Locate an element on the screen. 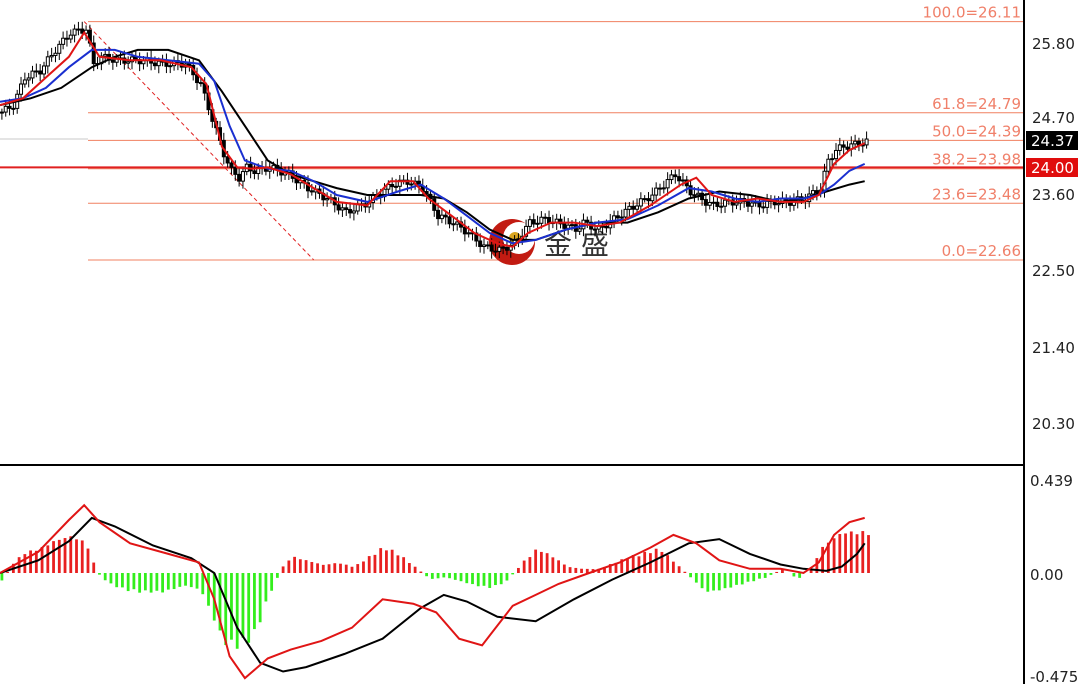 Image resolution: width=1078 pixels, height=684 pixels. price-tick-label: 21.40 is located at coordinates (1053, 348).